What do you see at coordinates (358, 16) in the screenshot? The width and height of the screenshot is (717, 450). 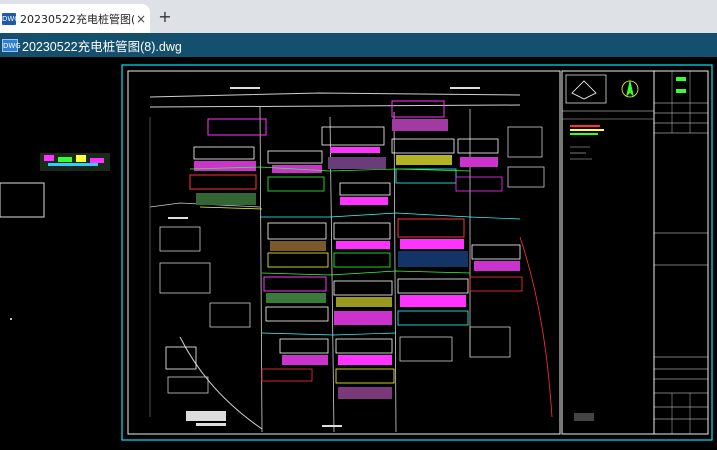 I see `browser-tab-strip: DWG 20230522充电桩管图(8).dwg × +` at bounding box center [358, 16].